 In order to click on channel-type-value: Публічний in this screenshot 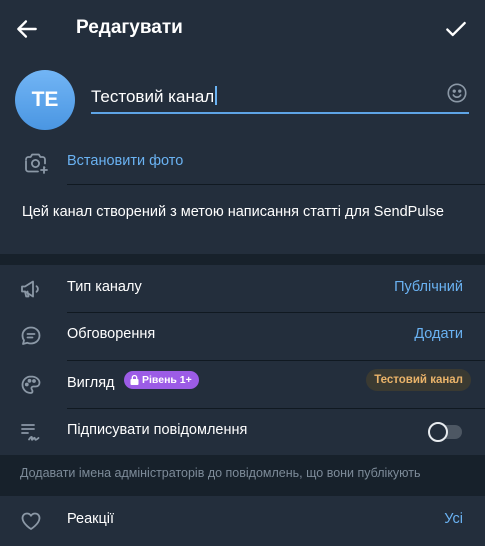, I will do `click(428, 287)`.